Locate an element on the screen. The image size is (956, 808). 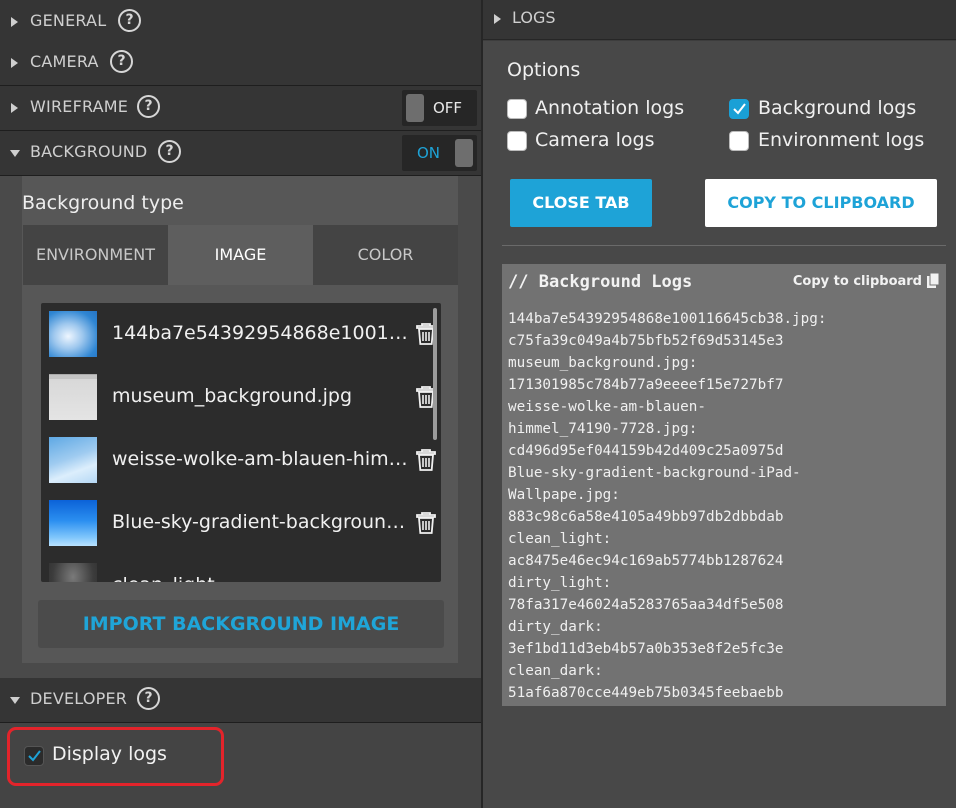
background-toggle: ON is located at coordinates (439, 153).